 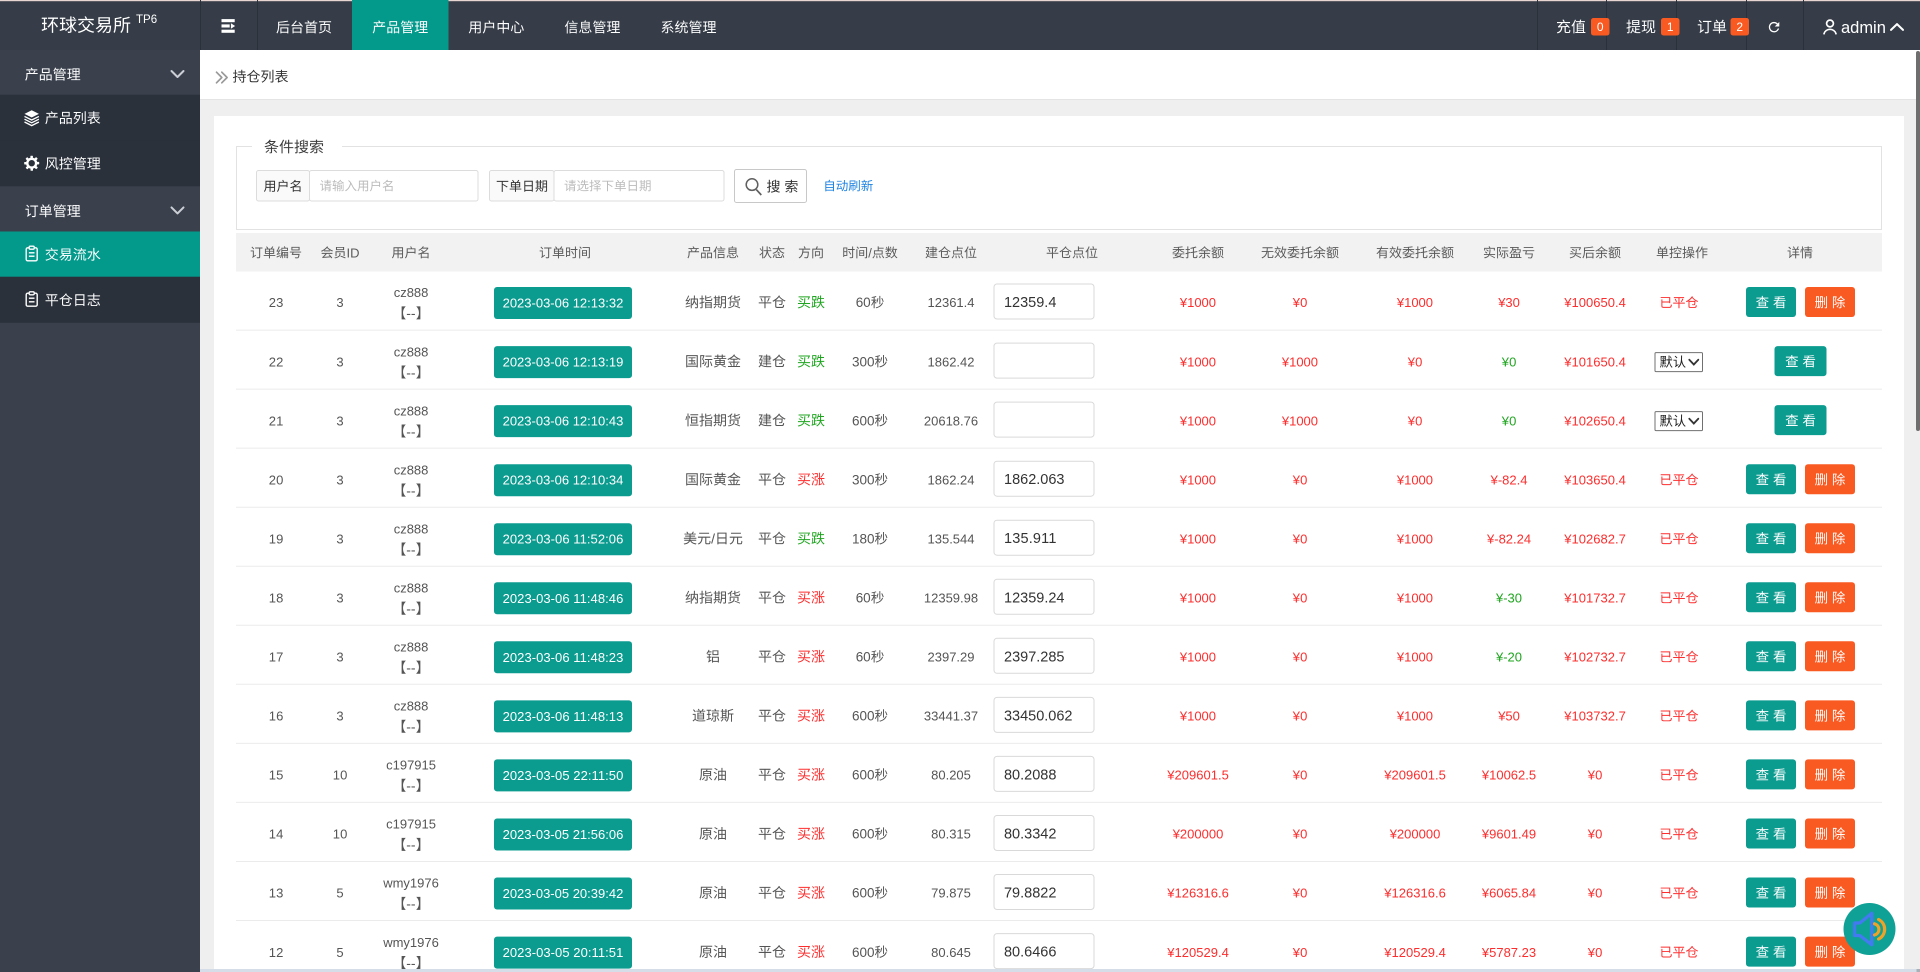 What do you see at coordinates (563, 893) in the screenshot?
I see `svg-text: 2023-03-05 20:39:42` at bounding box center [563, 893].